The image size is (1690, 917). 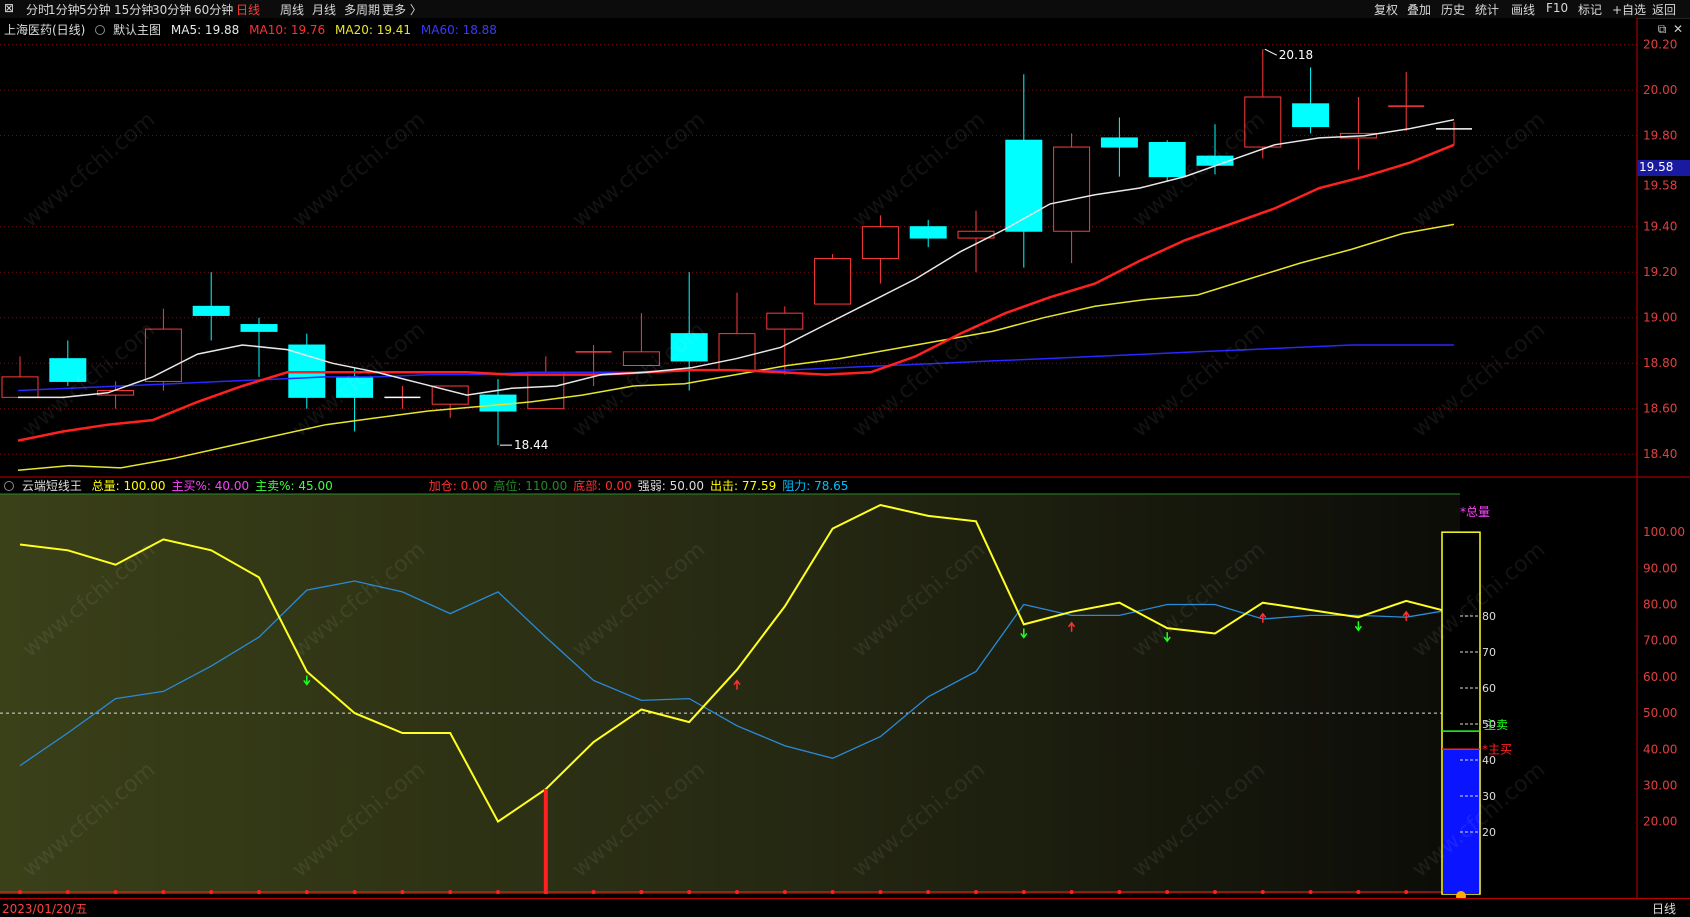 I want to click on sub-indicator-value: 阻力: 78.65, so click(x=815, y=486).